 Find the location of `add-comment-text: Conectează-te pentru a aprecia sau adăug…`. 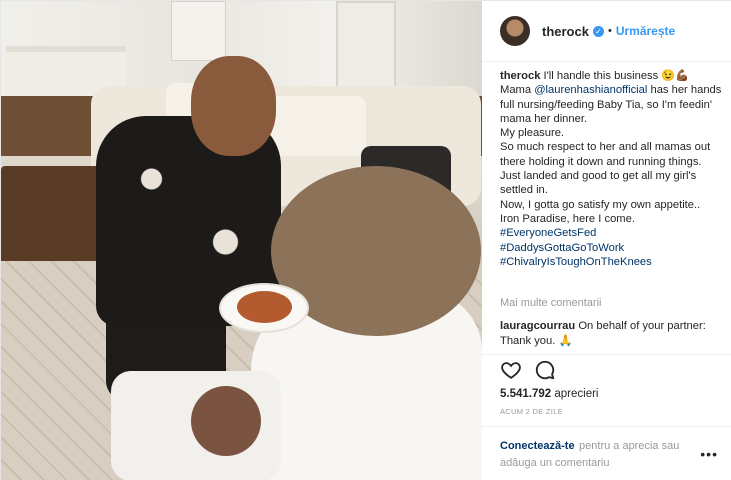

add-comment-text: Conectează-te pentru a aprecia sau adăug… is located at coordinates (600, 454).